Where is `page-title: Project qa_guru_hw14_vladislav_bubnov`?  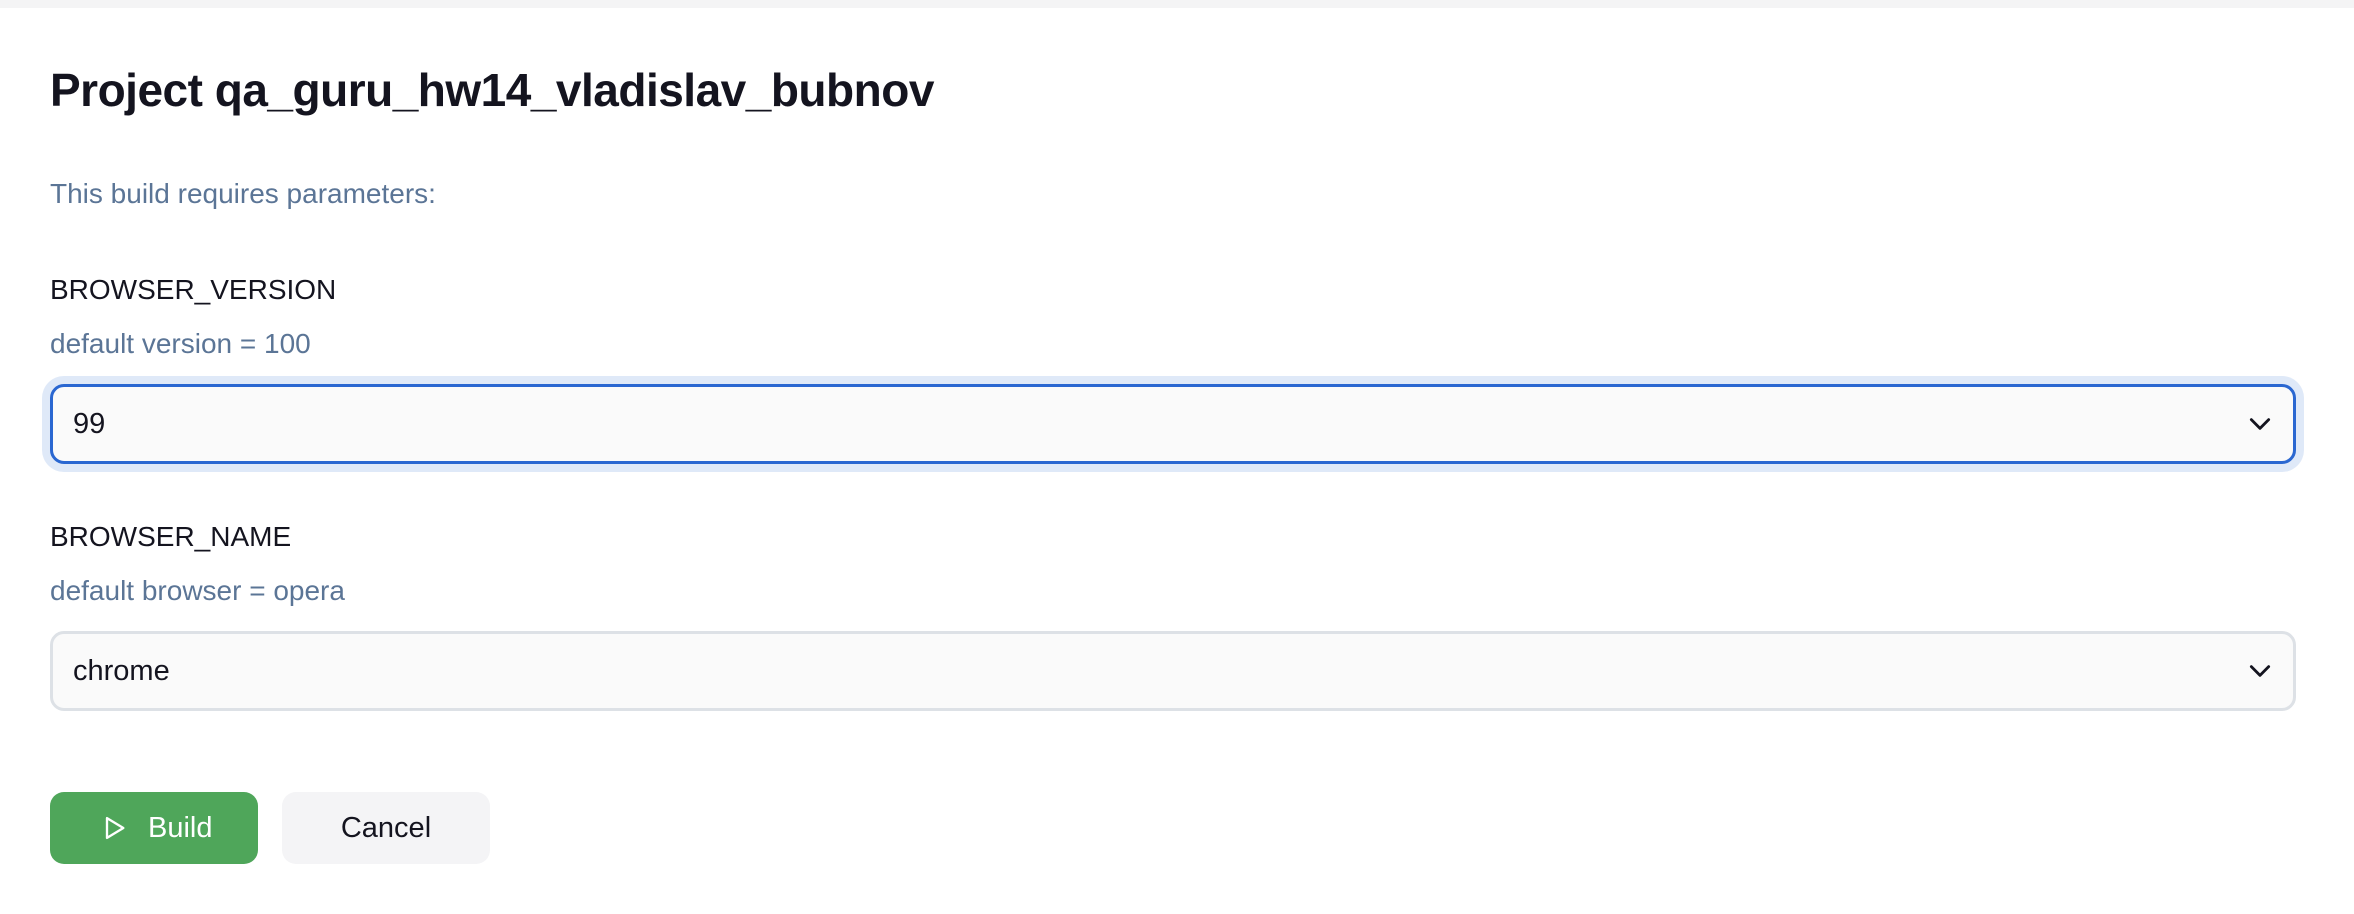 page-title: Project qa_guru_hw14_vladislav_bubnov is located at coordinates (492, 90).